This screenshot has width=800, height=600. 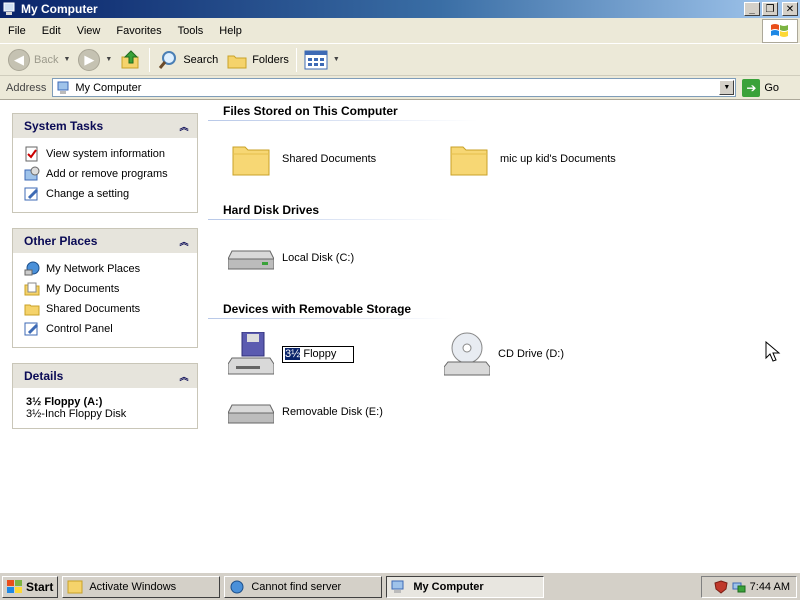 I want to click on address-label: Address, so click(x=26, y=87).